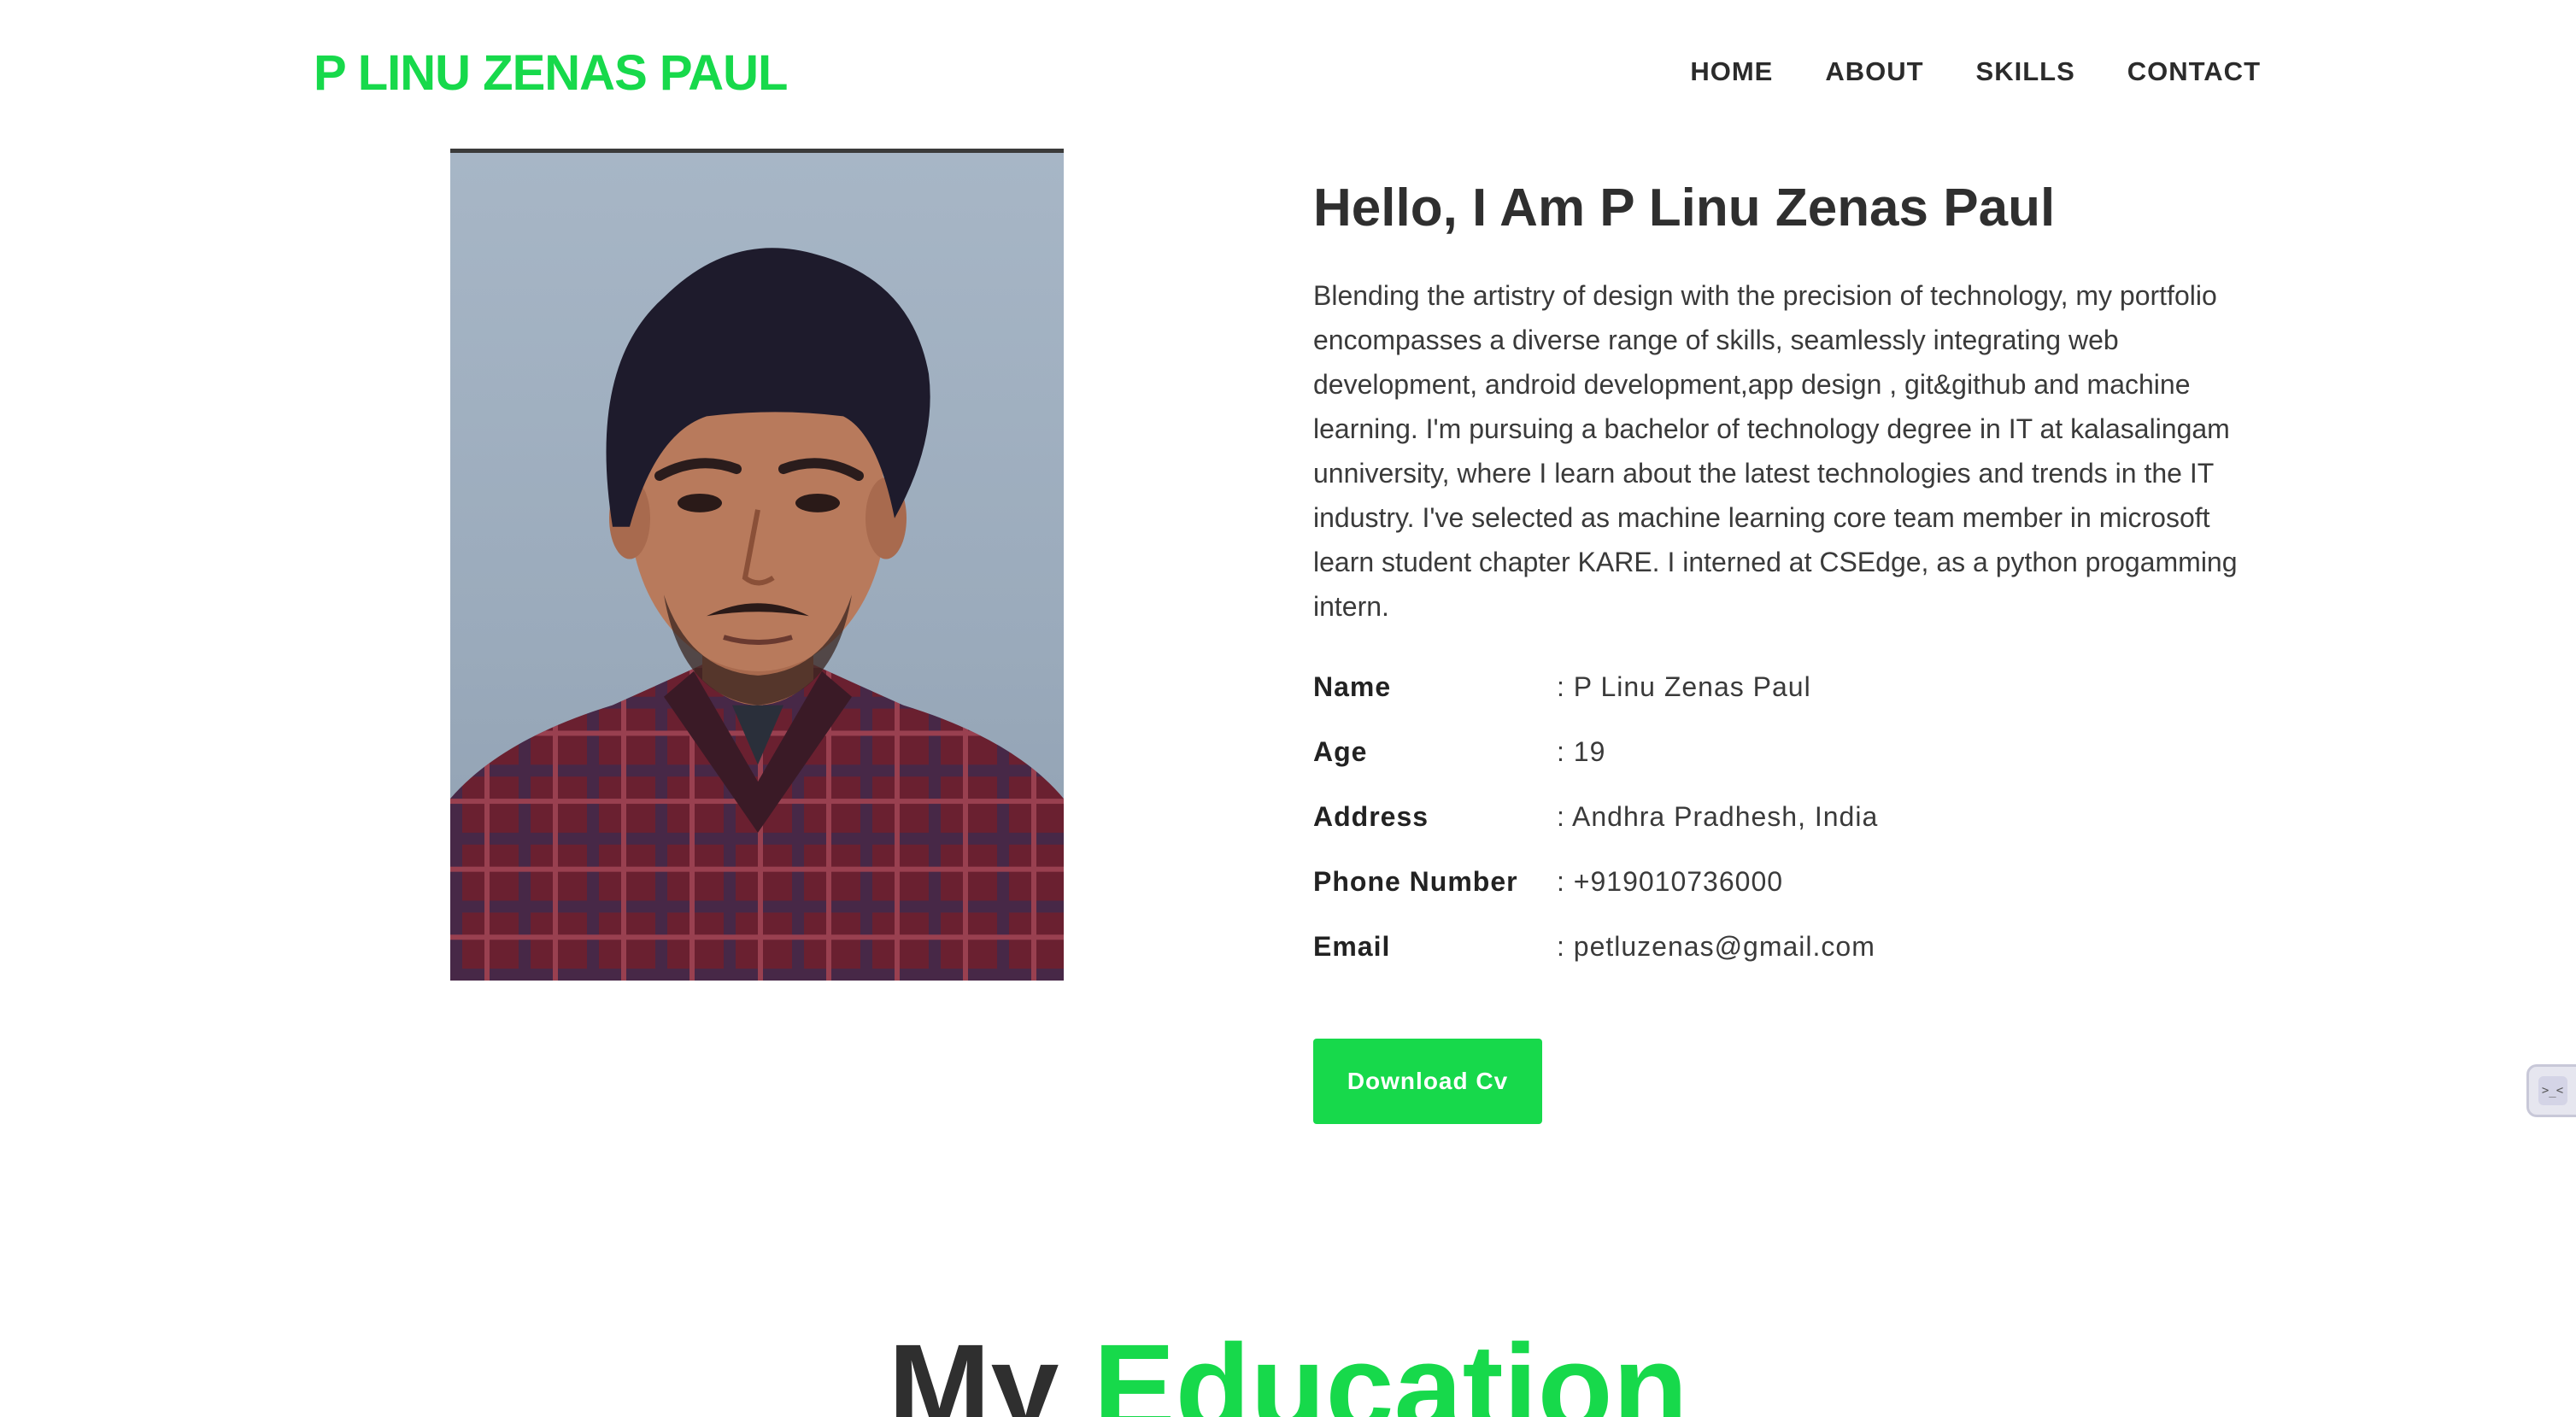 Image resolution: width=2576 pixels, height=1417 pixels. What do you see at coordinates (1390, 1368) in the screenshot?
I see `education-heading-part2: Education` at bounding box center [1390, 1368].